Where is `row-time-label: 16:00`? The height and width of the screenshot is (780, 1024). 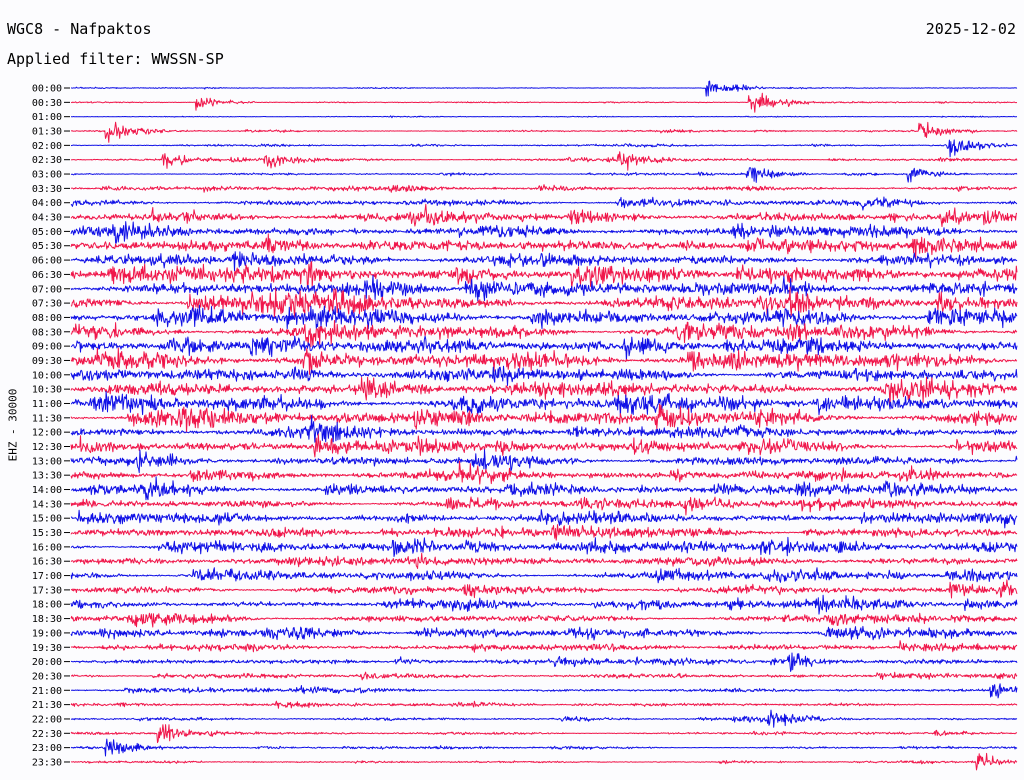
row-time-label: 16:00 is located at coordinates (47, 547).